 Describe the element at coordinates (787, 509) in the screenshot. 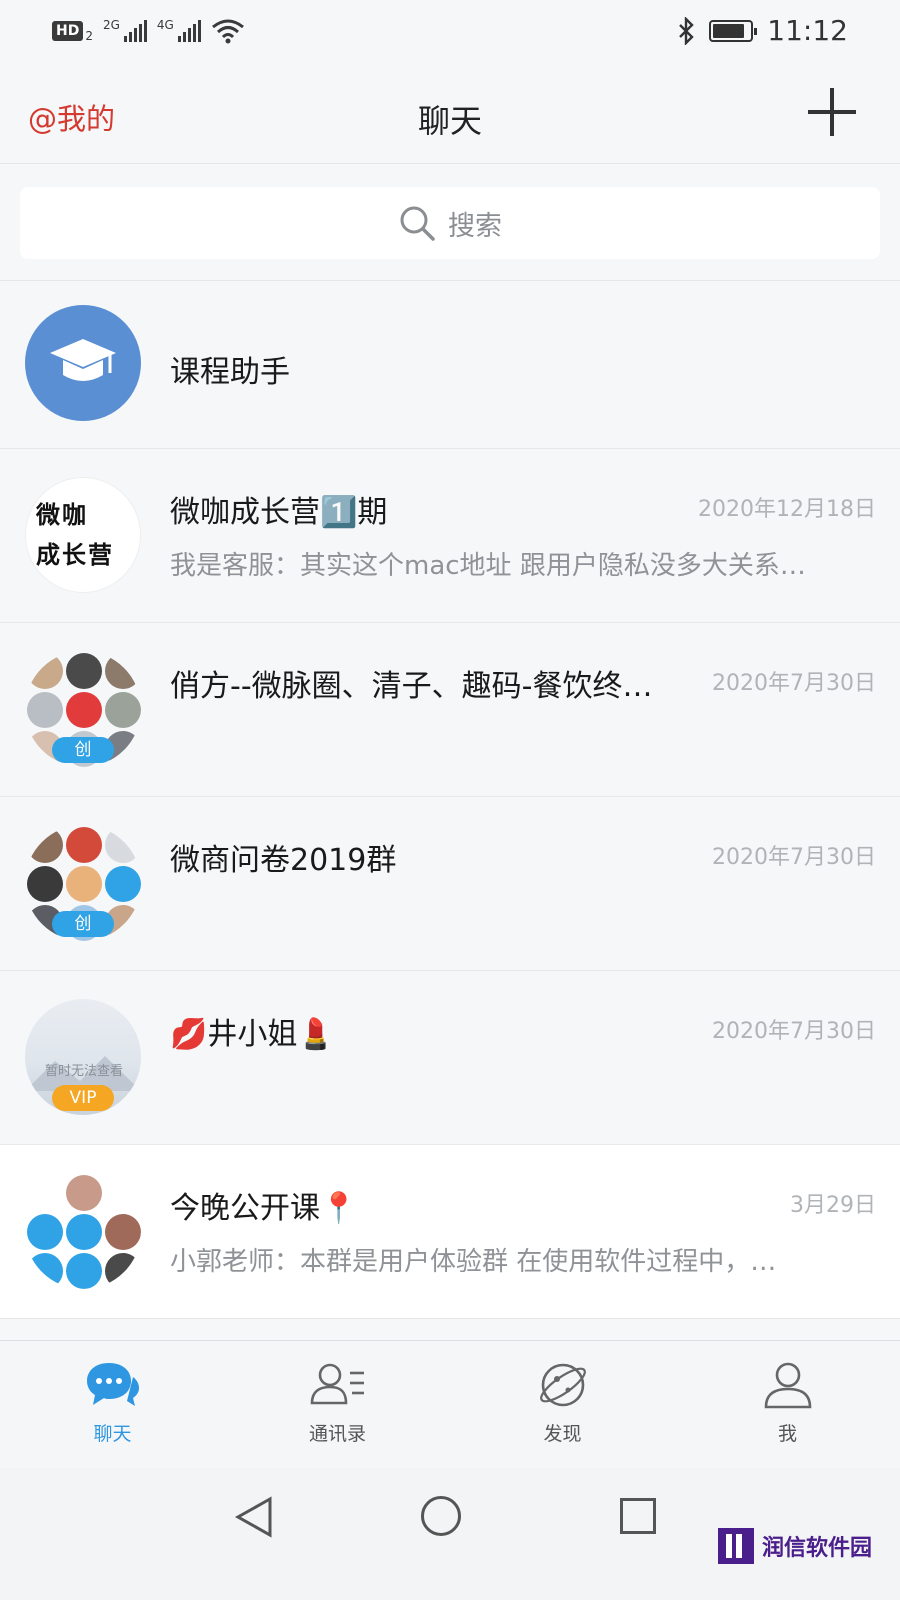

I see `chat-date: 2020年12月18日` at that location.